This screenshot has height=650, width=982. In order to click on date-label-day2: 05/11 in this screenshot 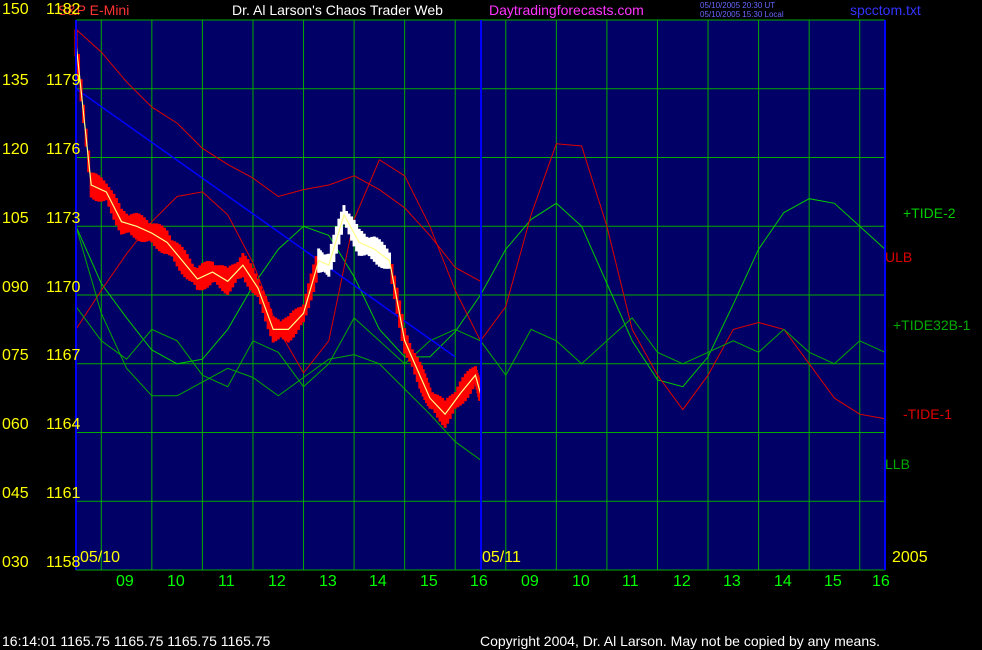, I will do `click(501, 557)`.